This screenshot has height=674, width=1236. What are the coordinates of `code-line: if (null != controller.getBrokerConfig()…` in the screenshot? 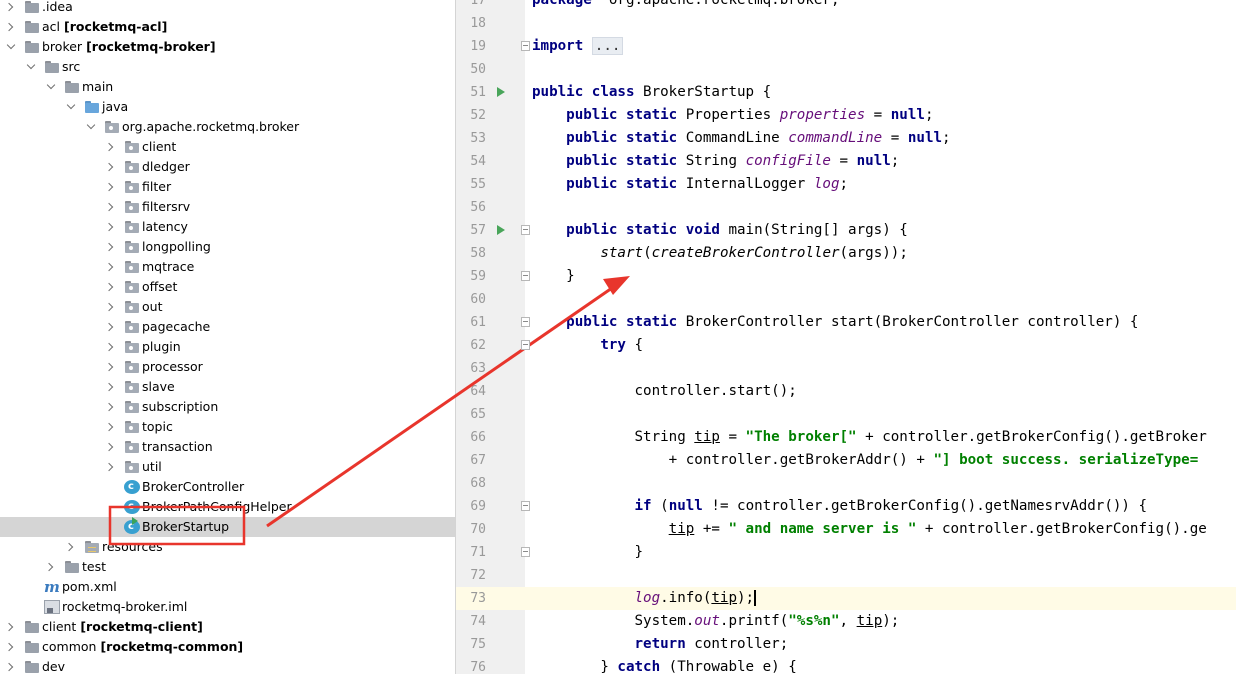 It's located at (880, 506).